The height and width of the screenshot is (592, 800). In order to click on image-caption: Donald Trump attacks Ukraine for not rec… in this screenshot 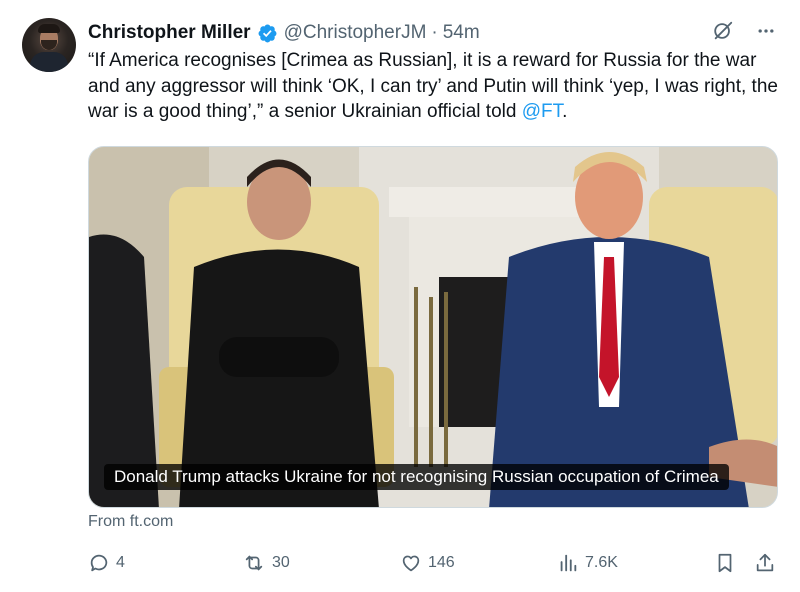, I will do `click(416, 477)`.